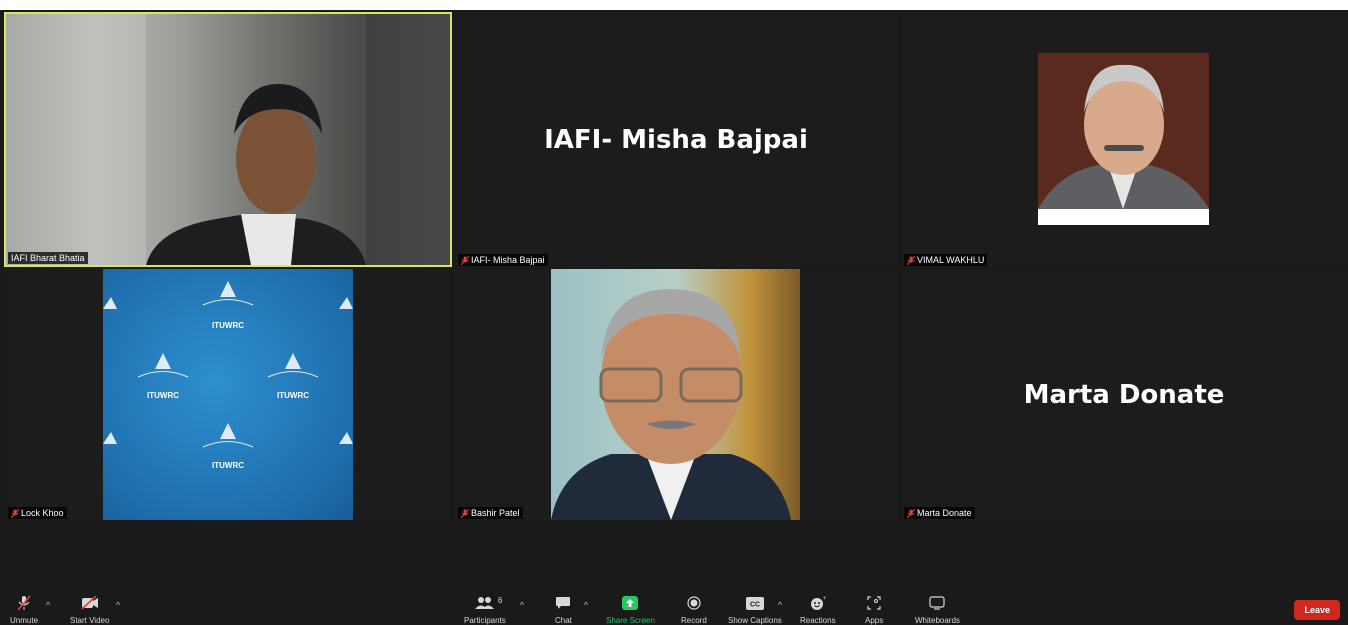  I want to click on video-tile-misha-bajpai: IAFI- Misha Bajpai IAFI- Misha Bajpai, so click(676, 139).